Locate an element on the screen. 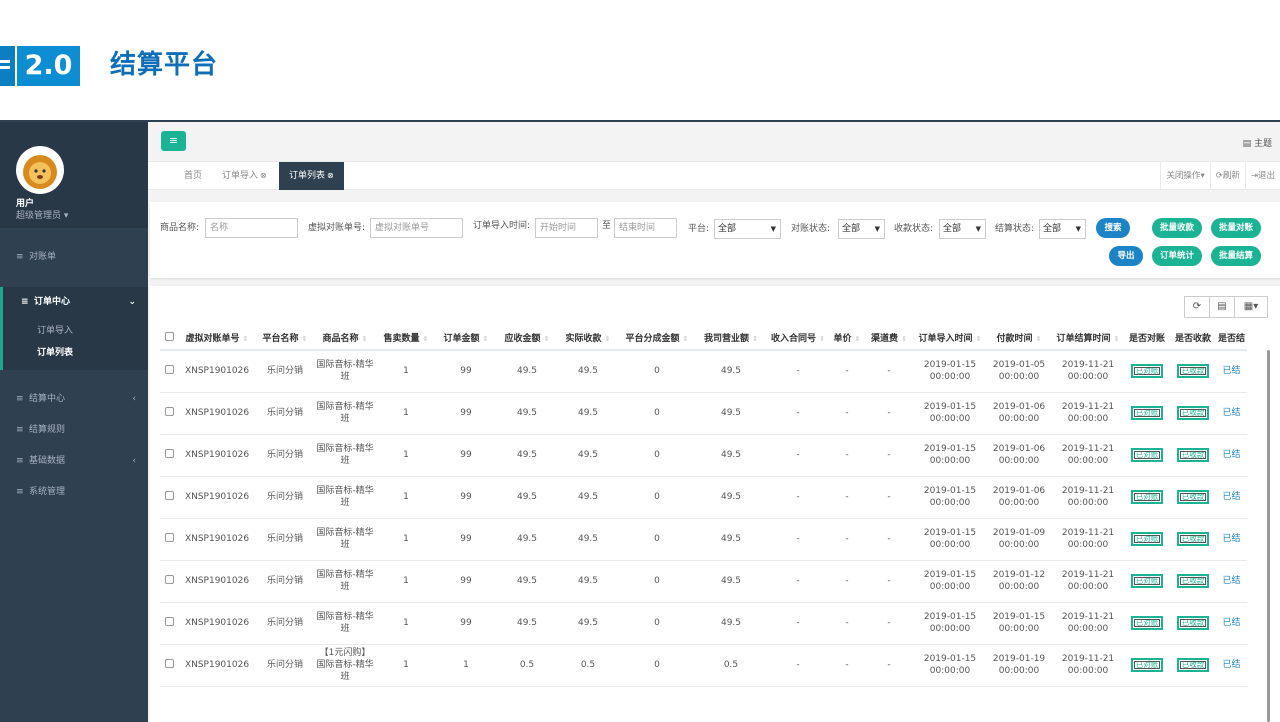 This screenshot has width=1280, height=722. product-input: 名称 is located at coordinates (251, 228).